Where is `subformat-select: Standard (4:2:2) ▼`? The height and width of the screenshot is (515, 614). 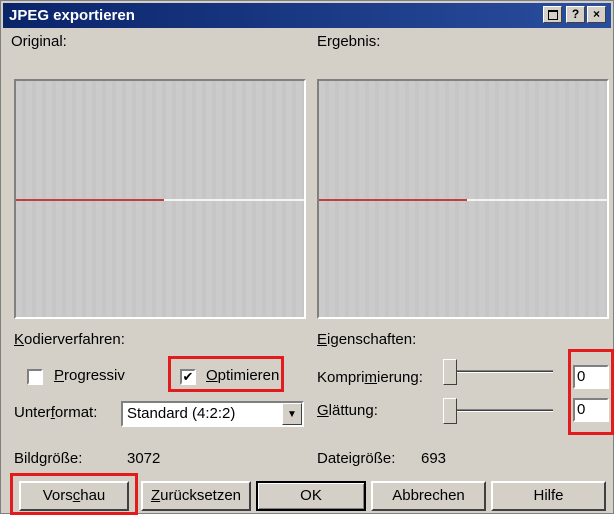
subformat-select: Standard (4:2:2) ▼ is located at coordinates (212, 414).